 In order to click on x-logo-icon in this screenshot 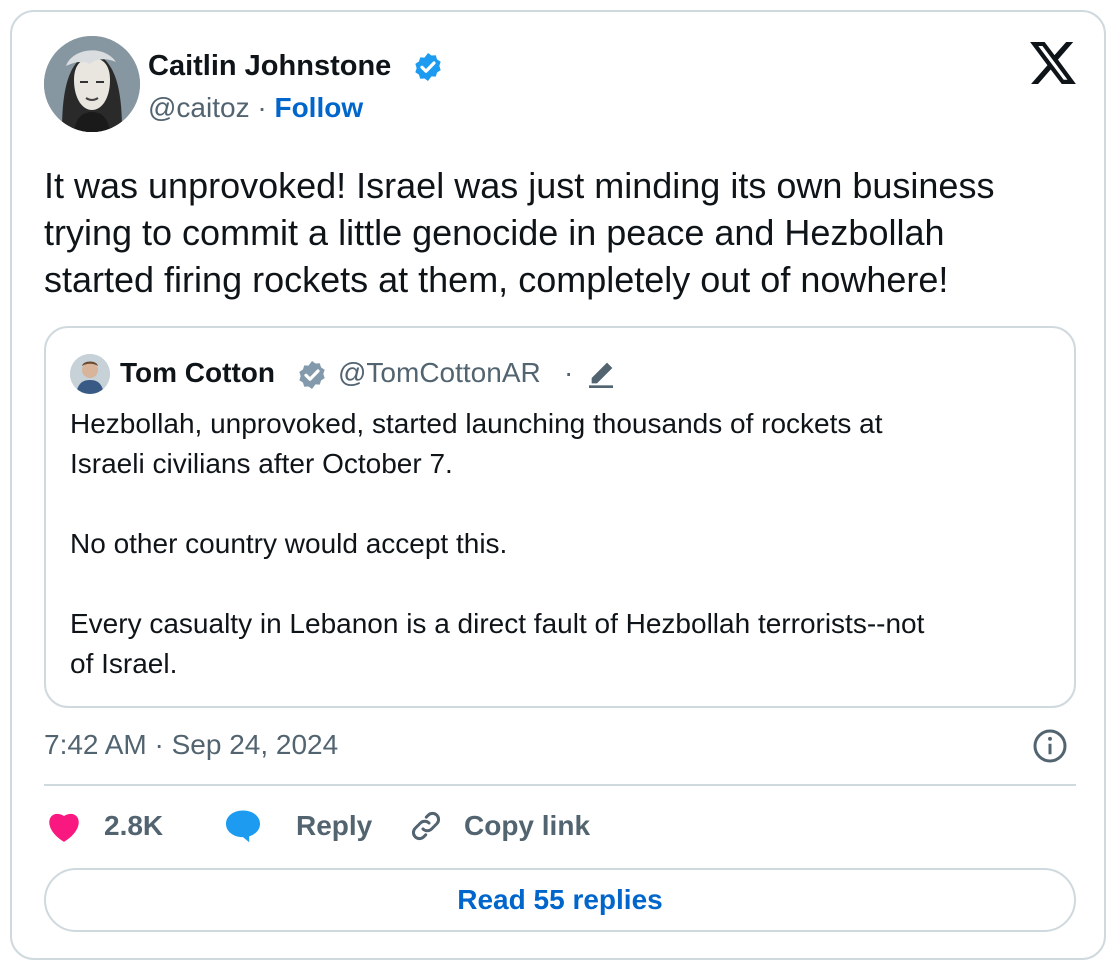, I will do `click(1053, 63)`.